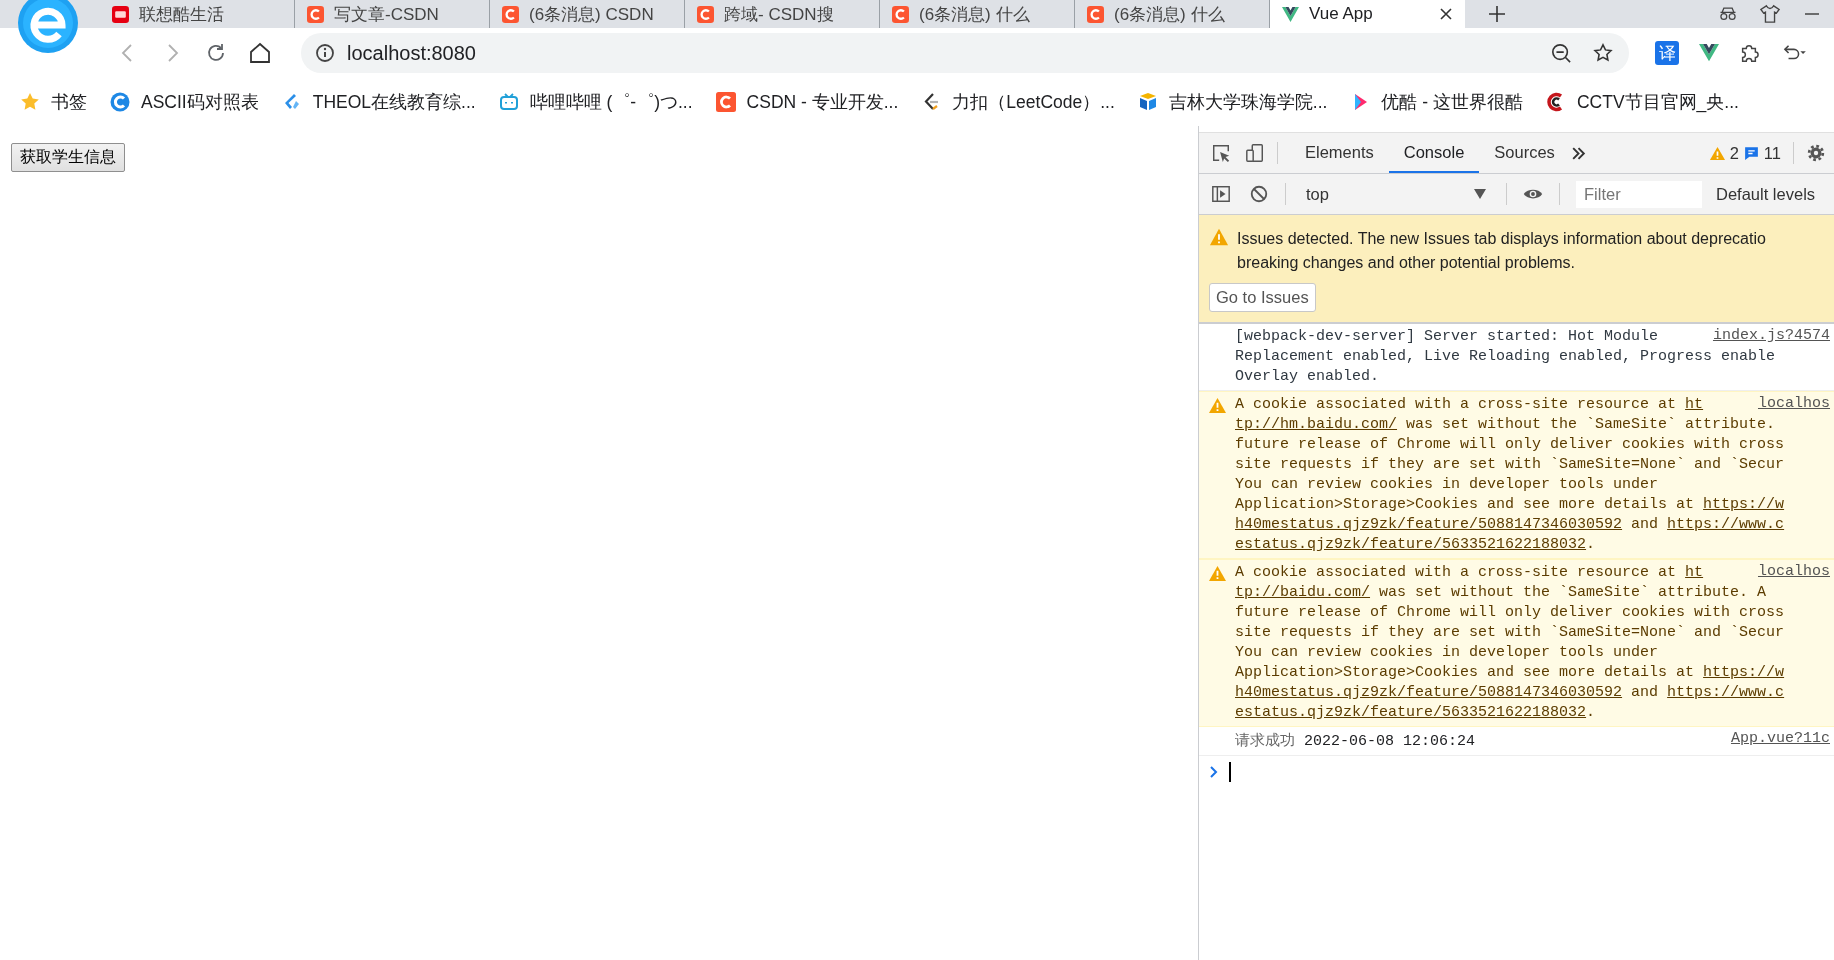  What do you see at coordinates (1469, 573) in the screenshot?
I see `message-line: A cookie associated with a cross-site resource at ht` at bounding box center [1469, 573].